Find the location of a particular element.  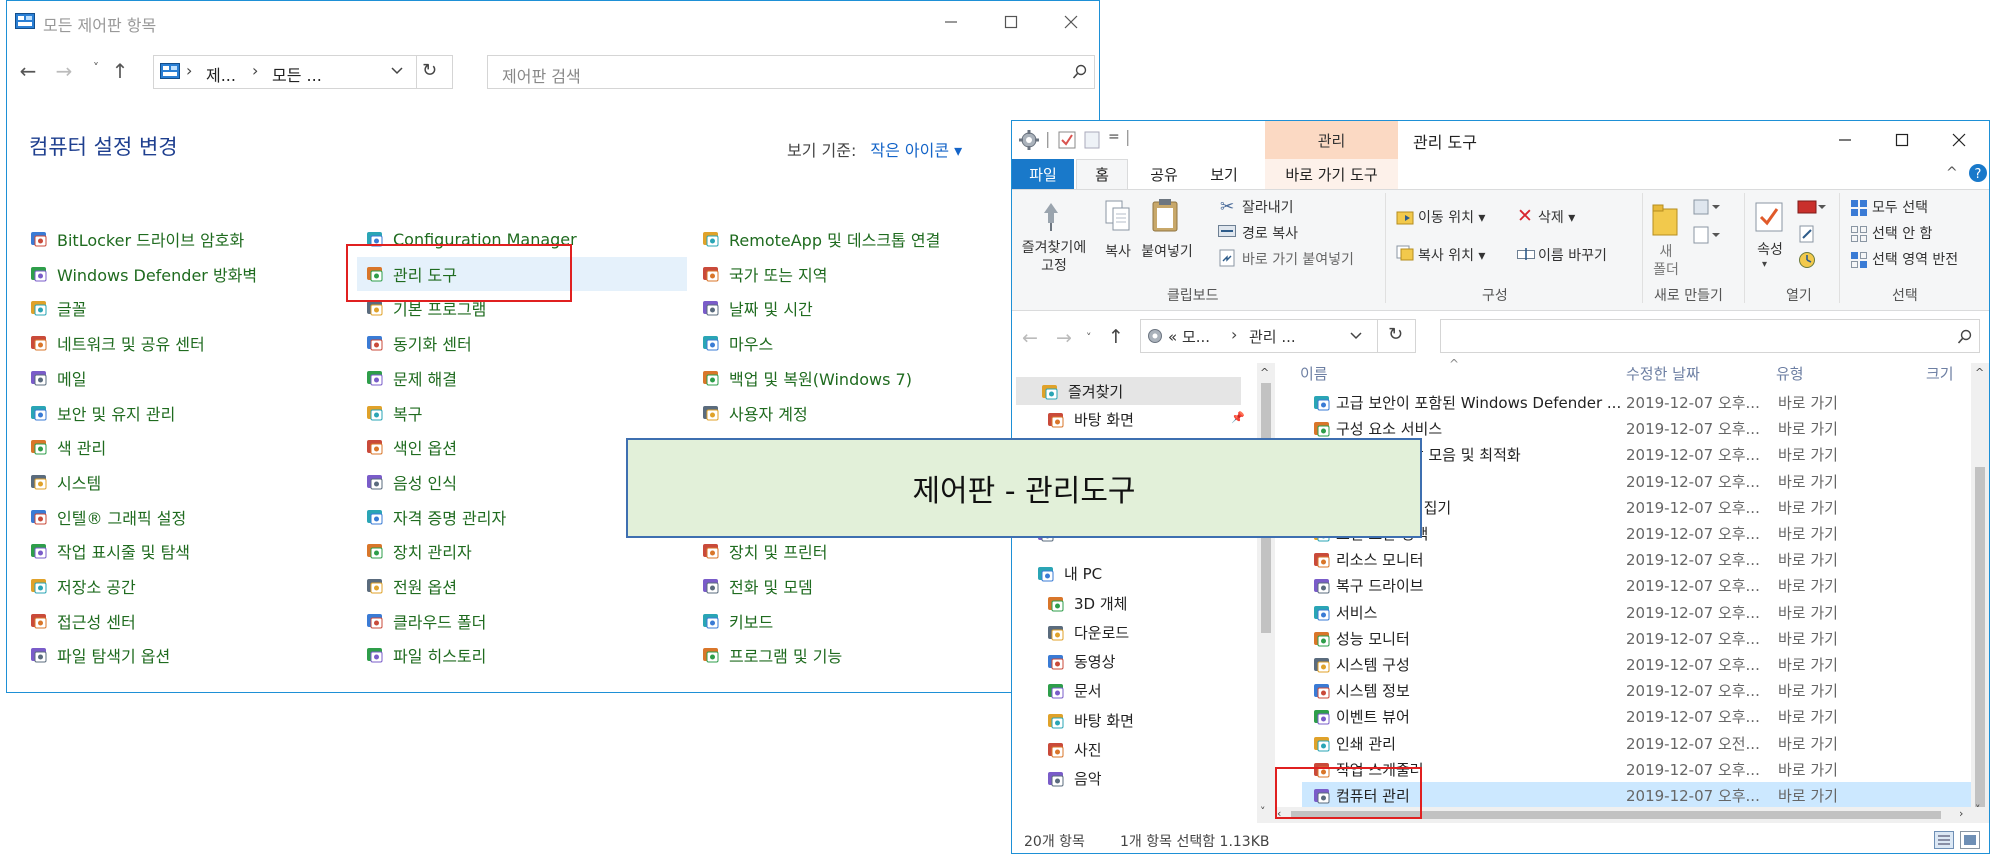

control-panel-item: 시스템 is located at coordinates (186, 482).